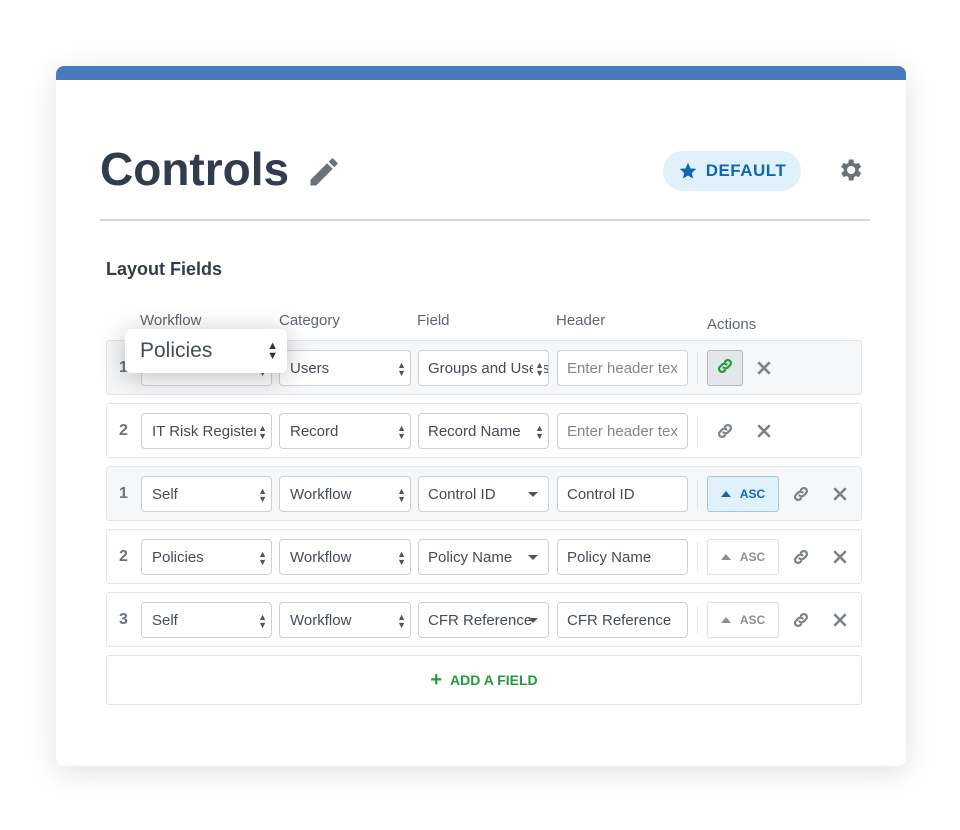 This screenshot has width=960, height=830. What do you see at coordinates (436, 680) in the screenshot?
I see `plus-icon: +` at bounding box center [436, 680].